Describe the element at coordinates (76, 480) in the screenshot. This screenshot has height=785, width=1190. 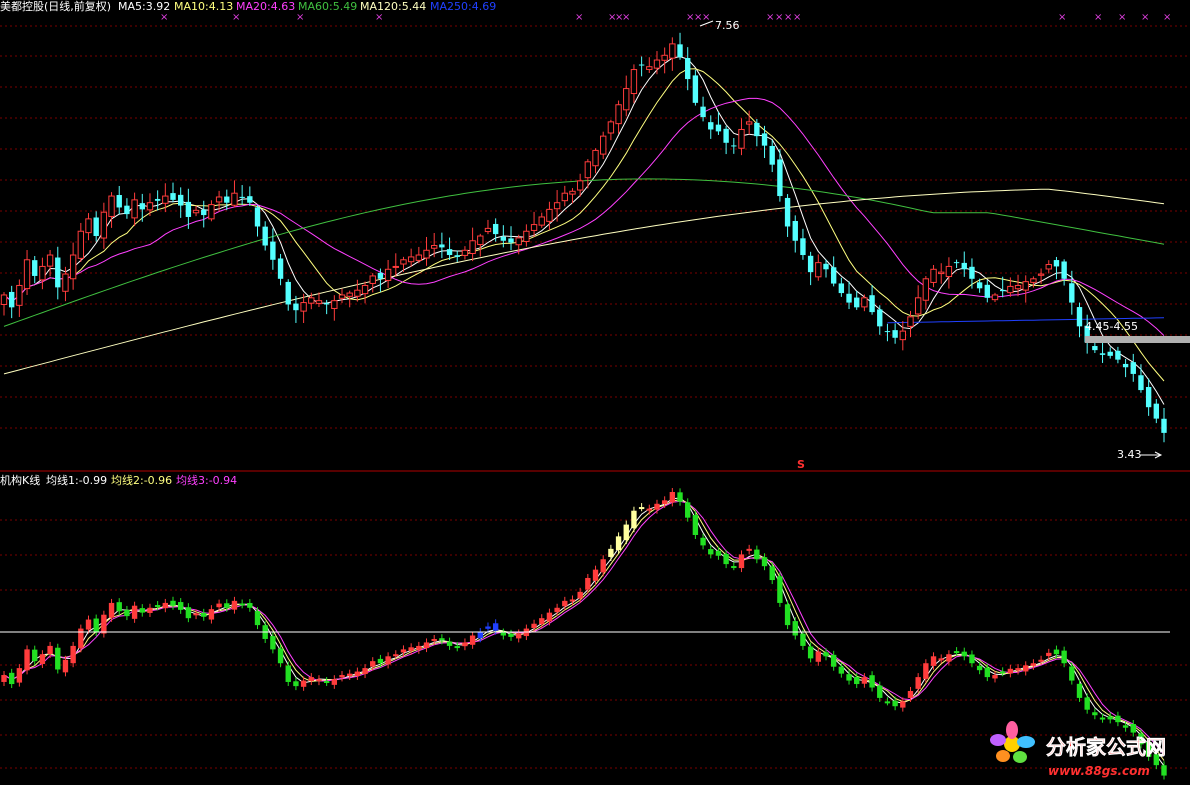
I see `avg1-label: 均线1:-0.99` at that location.